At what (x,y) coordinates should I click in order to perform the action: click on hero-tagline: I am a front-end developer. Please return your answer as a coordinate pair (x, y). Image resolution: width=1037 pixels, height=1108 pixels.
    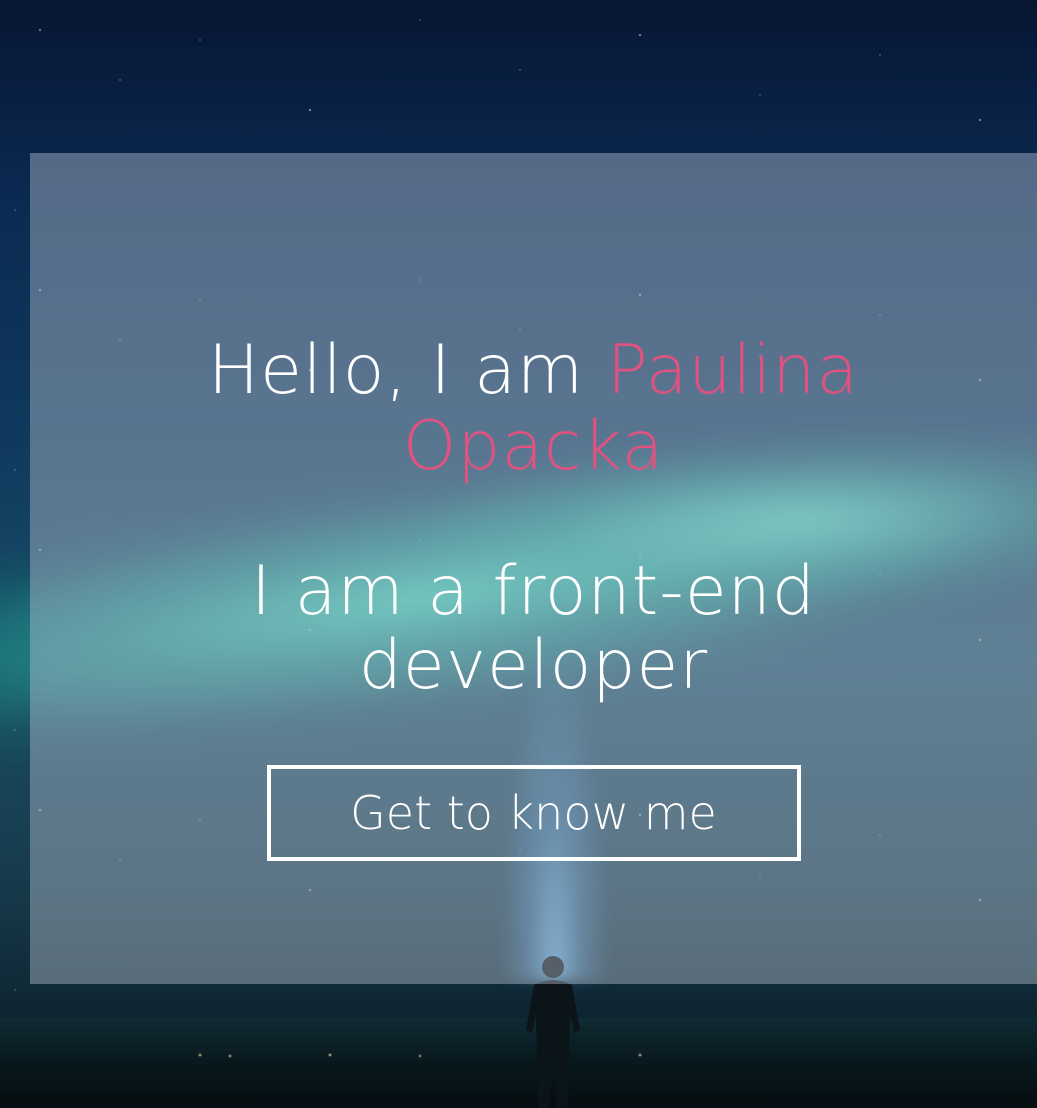
    Looking at the image, I should click on (533, 628).